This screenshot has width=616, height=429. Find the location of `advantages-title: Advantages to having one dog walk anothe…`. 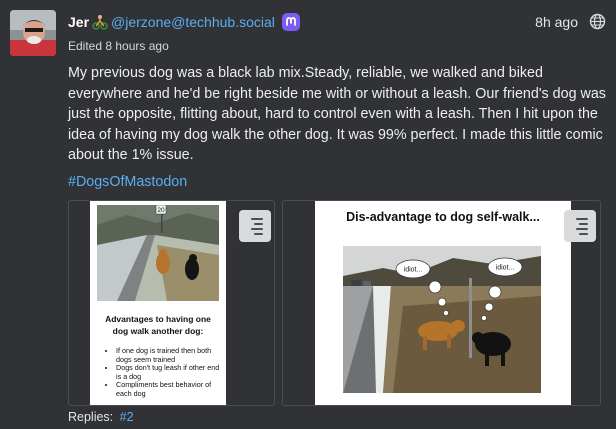

advantages-title: Advantages to having one dog walk anothe… is located at coordinates (158, 325).